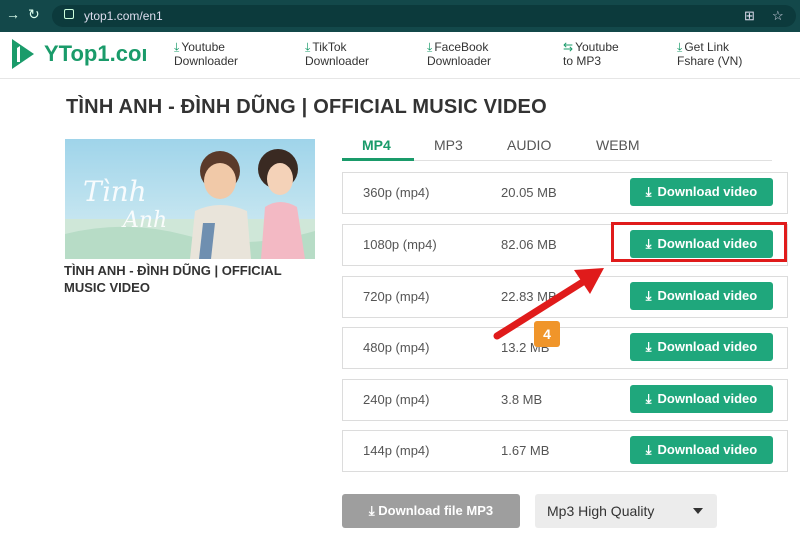 The width and height of the screenshot is (800, 536). I want to click on table-row: 720p (mp4) 22.83 MB ⤓ Download video, so click(565, 297).